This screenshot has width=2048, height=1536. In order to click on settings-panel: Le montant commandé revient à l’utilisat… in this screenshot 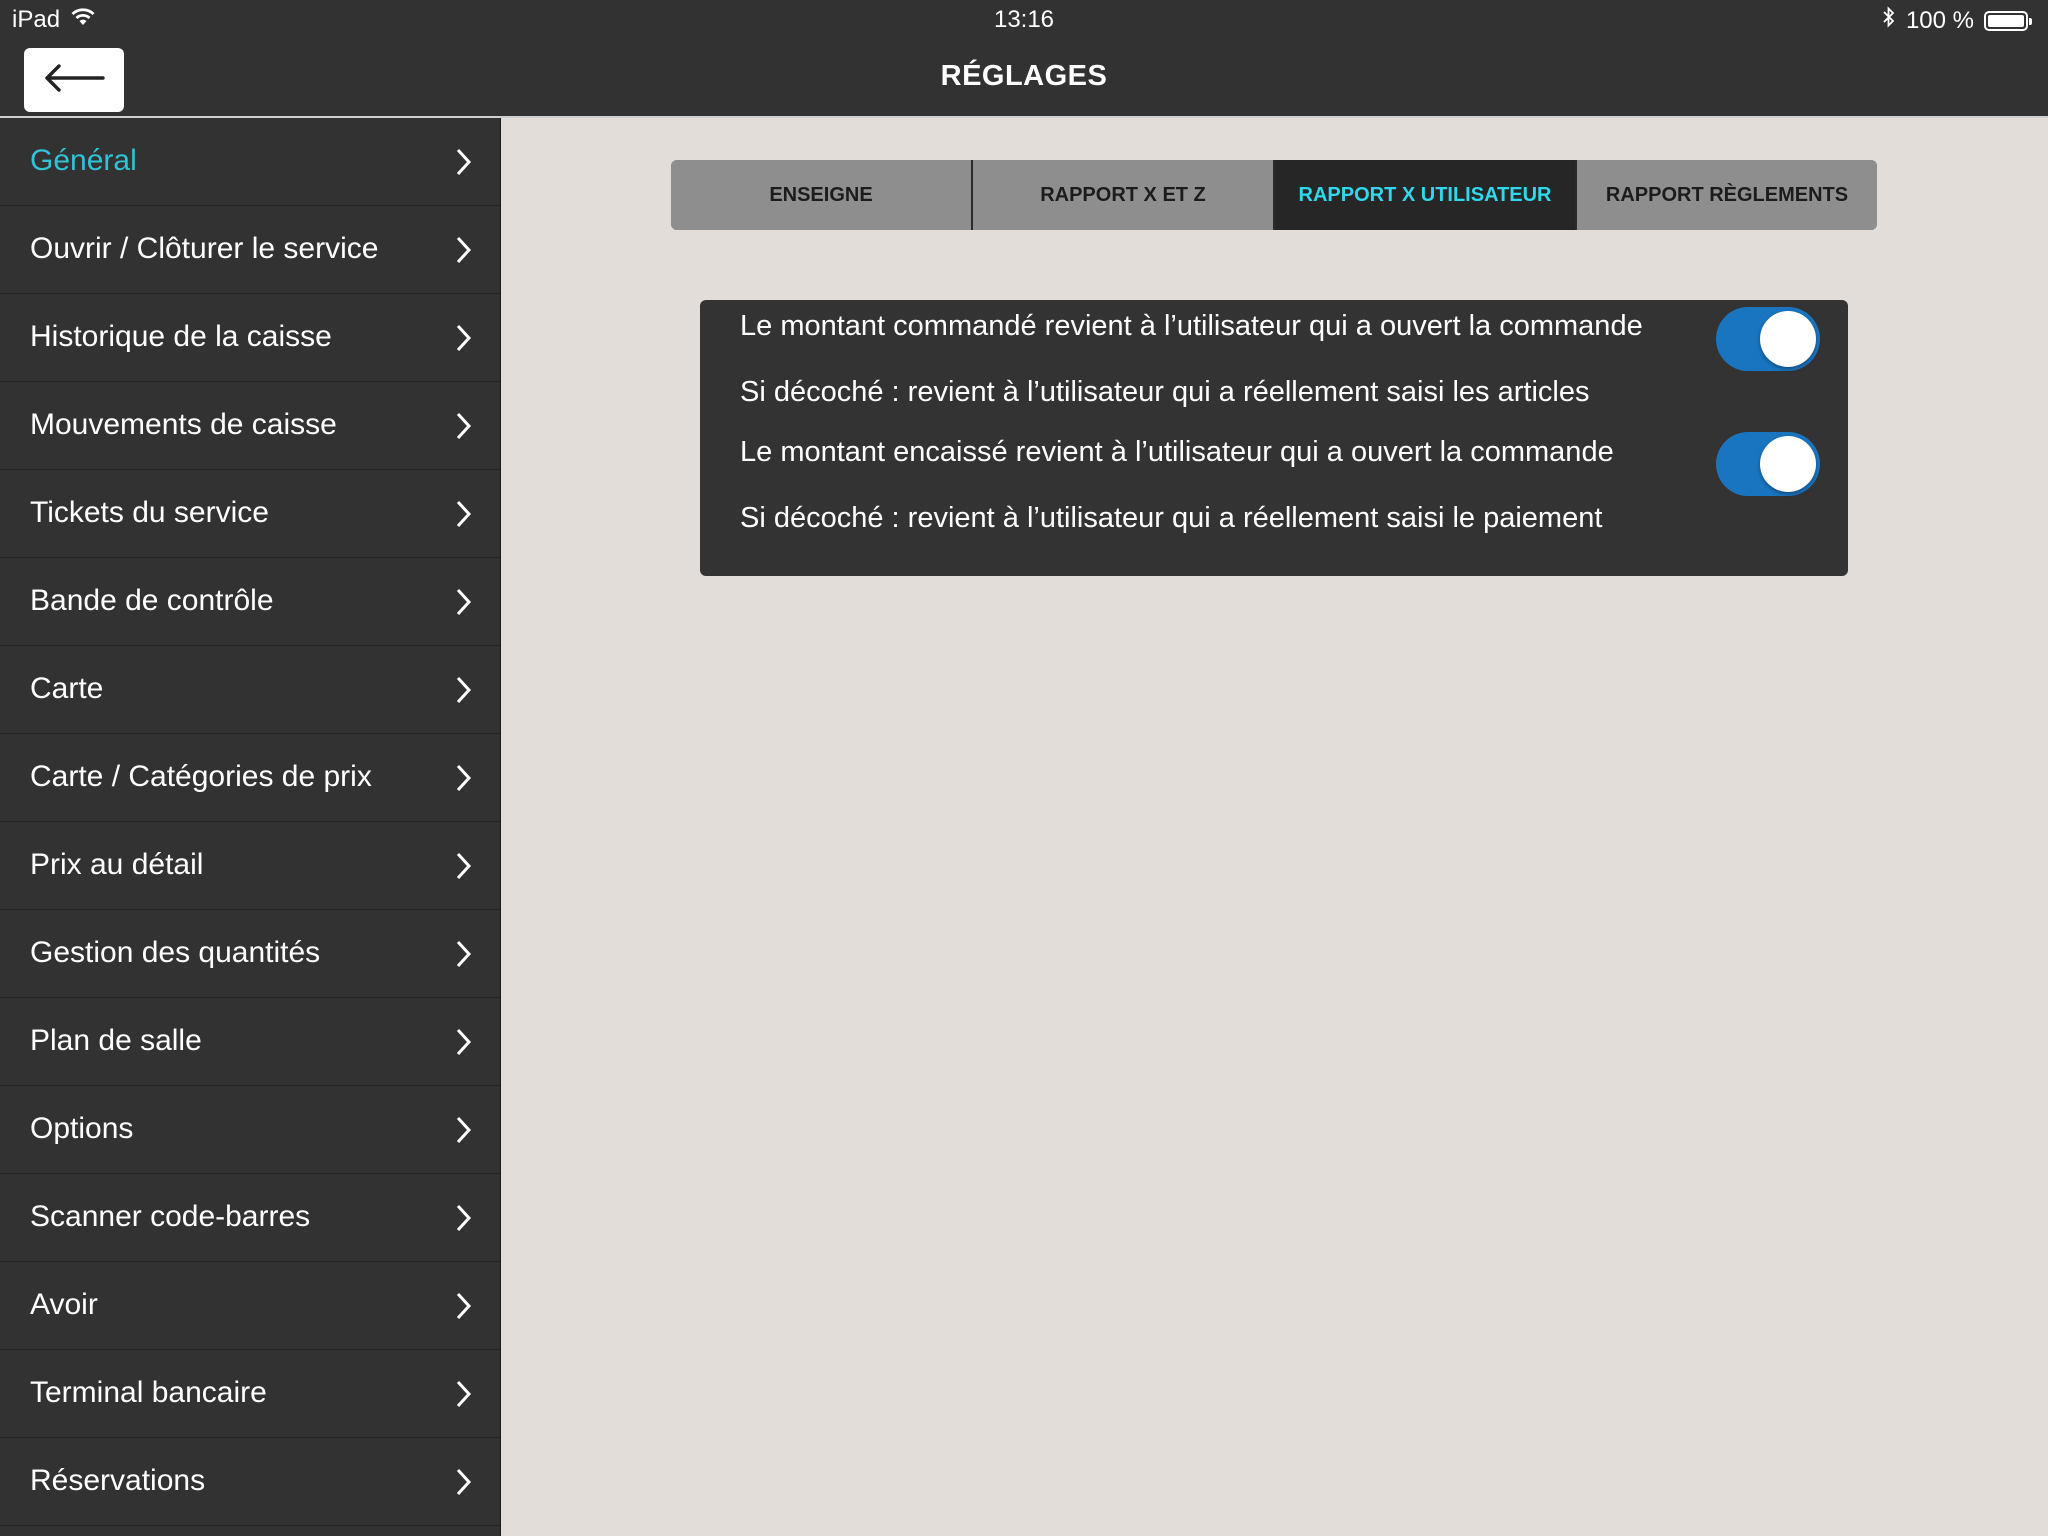, I will do `click(1274, 438)`.